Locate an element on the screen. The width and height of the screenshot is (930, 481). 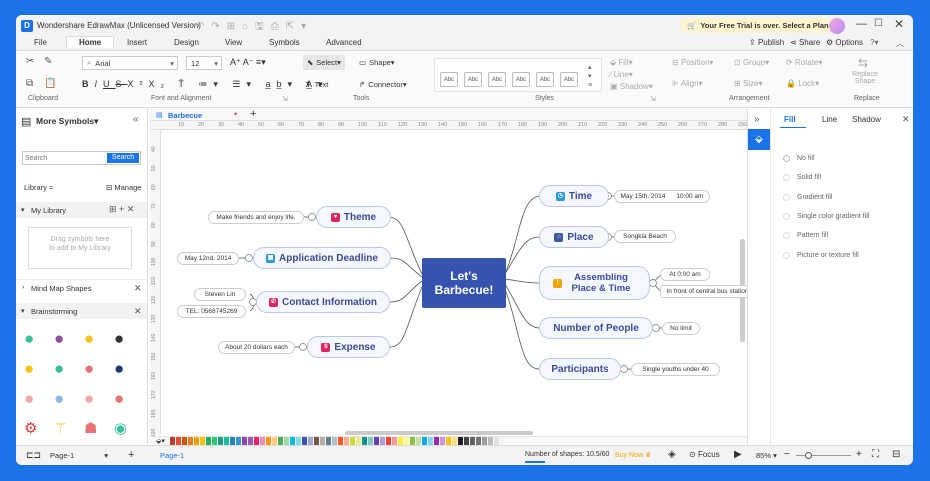
detail-deadline: May 12nd, 2014 is located at coordinates (208, 258).